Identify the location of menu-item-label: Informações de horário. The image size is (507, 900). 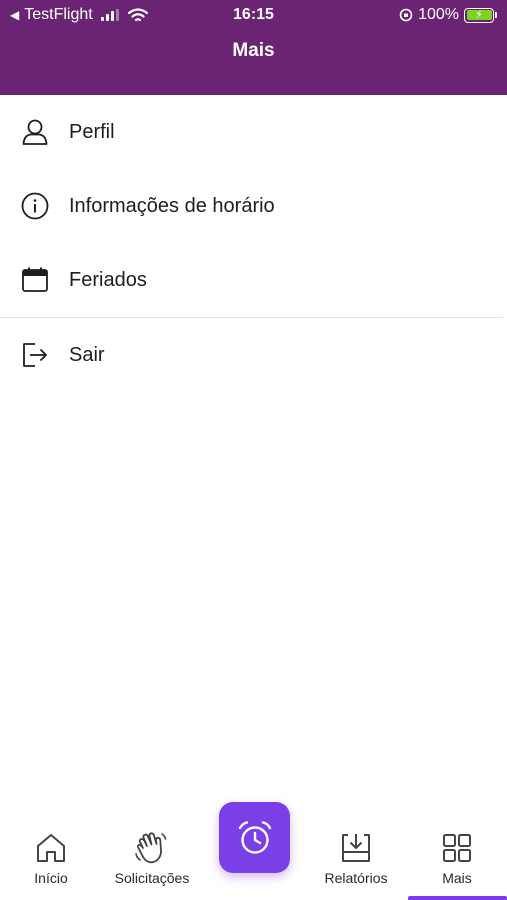
(172, 205).